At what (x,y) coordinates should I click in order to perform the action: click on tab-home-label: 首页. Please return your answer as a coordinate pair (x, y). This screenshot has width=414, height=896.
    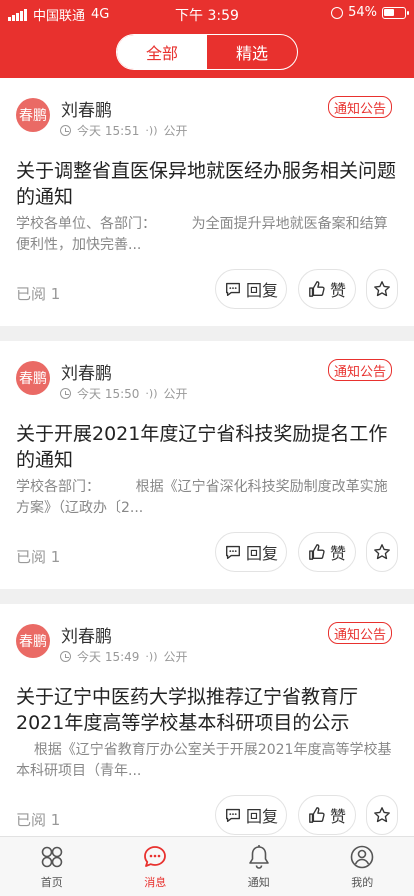
    Looking at the image, I should click on (51, 882).